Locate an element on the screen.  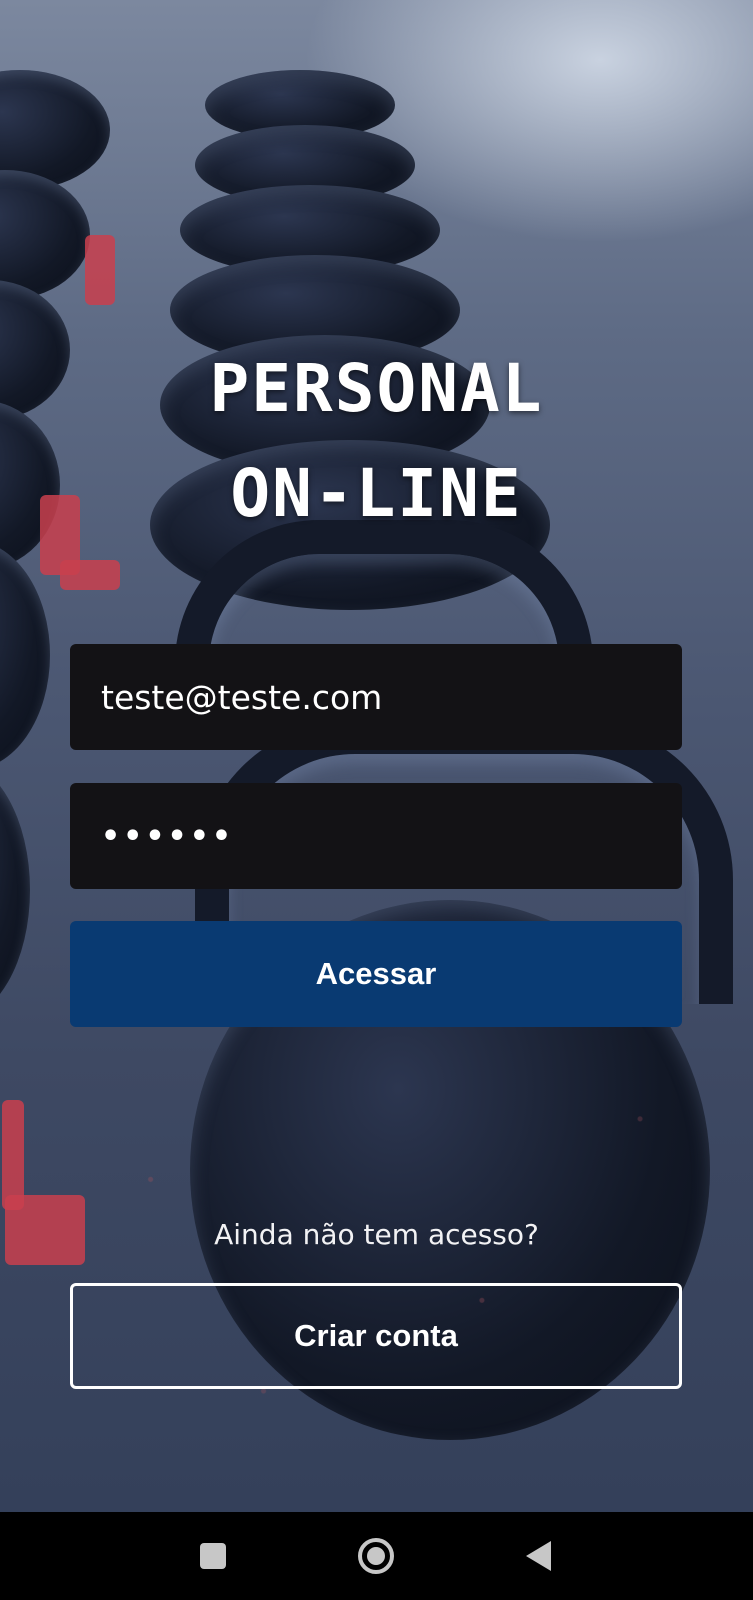
circle-icon is located at coordinates (376, 1556).